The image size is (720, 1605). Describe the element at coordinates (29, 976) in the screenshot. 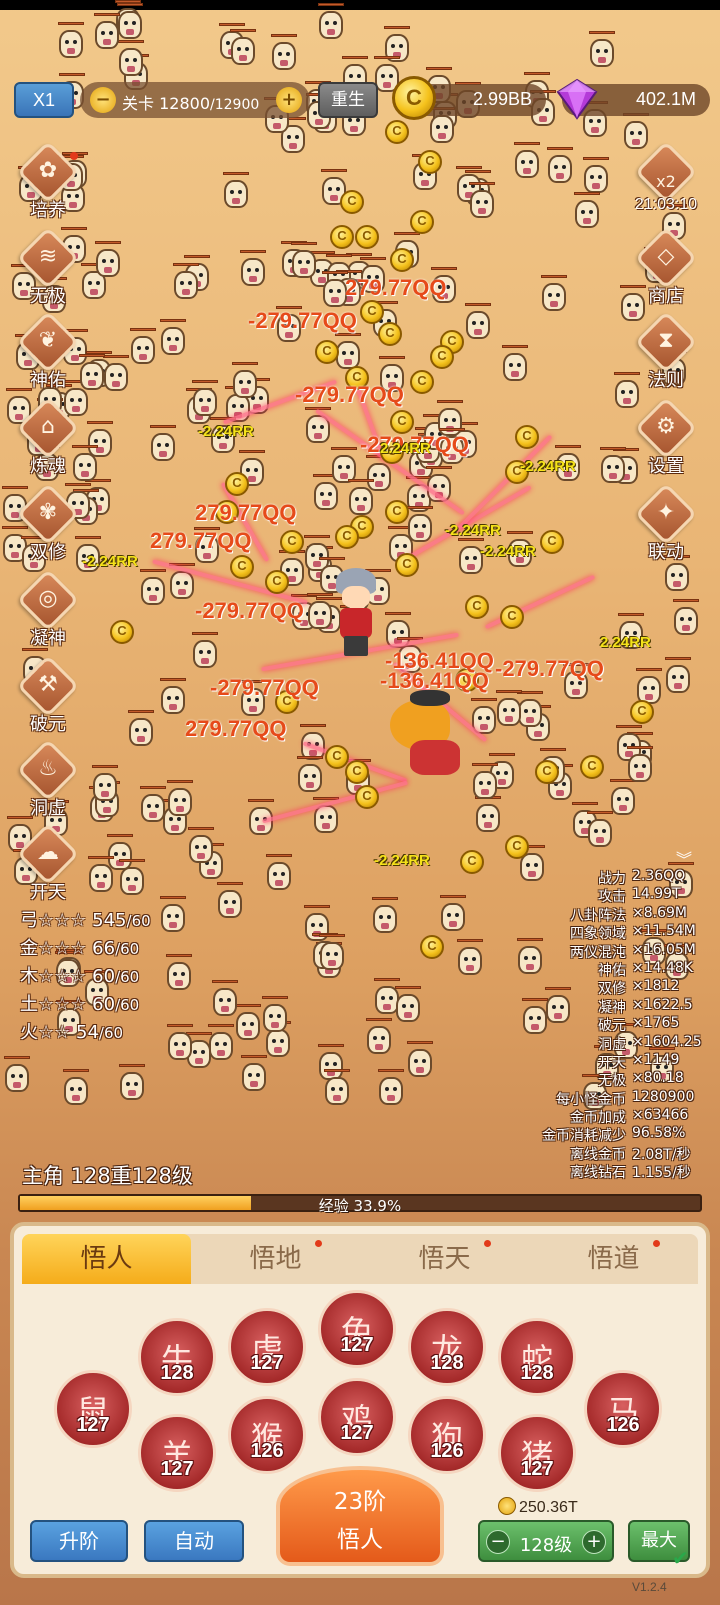

I see `element-name: 木` at that location.